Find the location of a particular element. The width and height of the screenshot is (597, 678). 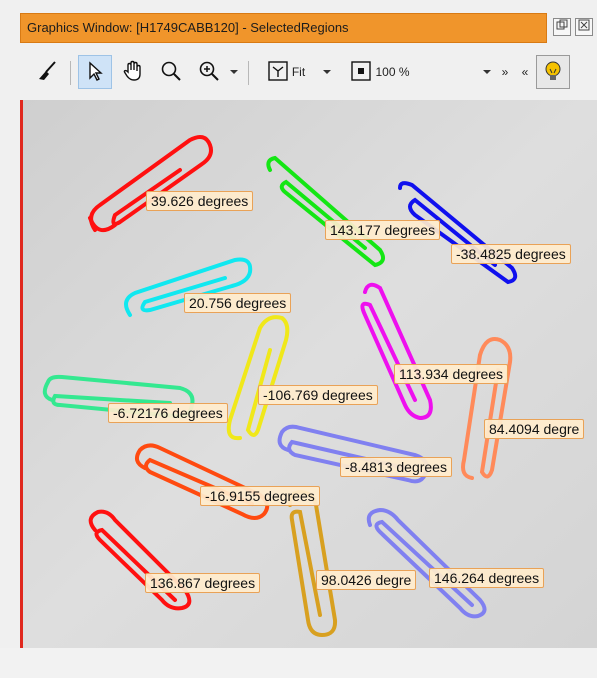

graphics-toolbar: Fit 100 % » « is located at coordinates (308, 72).